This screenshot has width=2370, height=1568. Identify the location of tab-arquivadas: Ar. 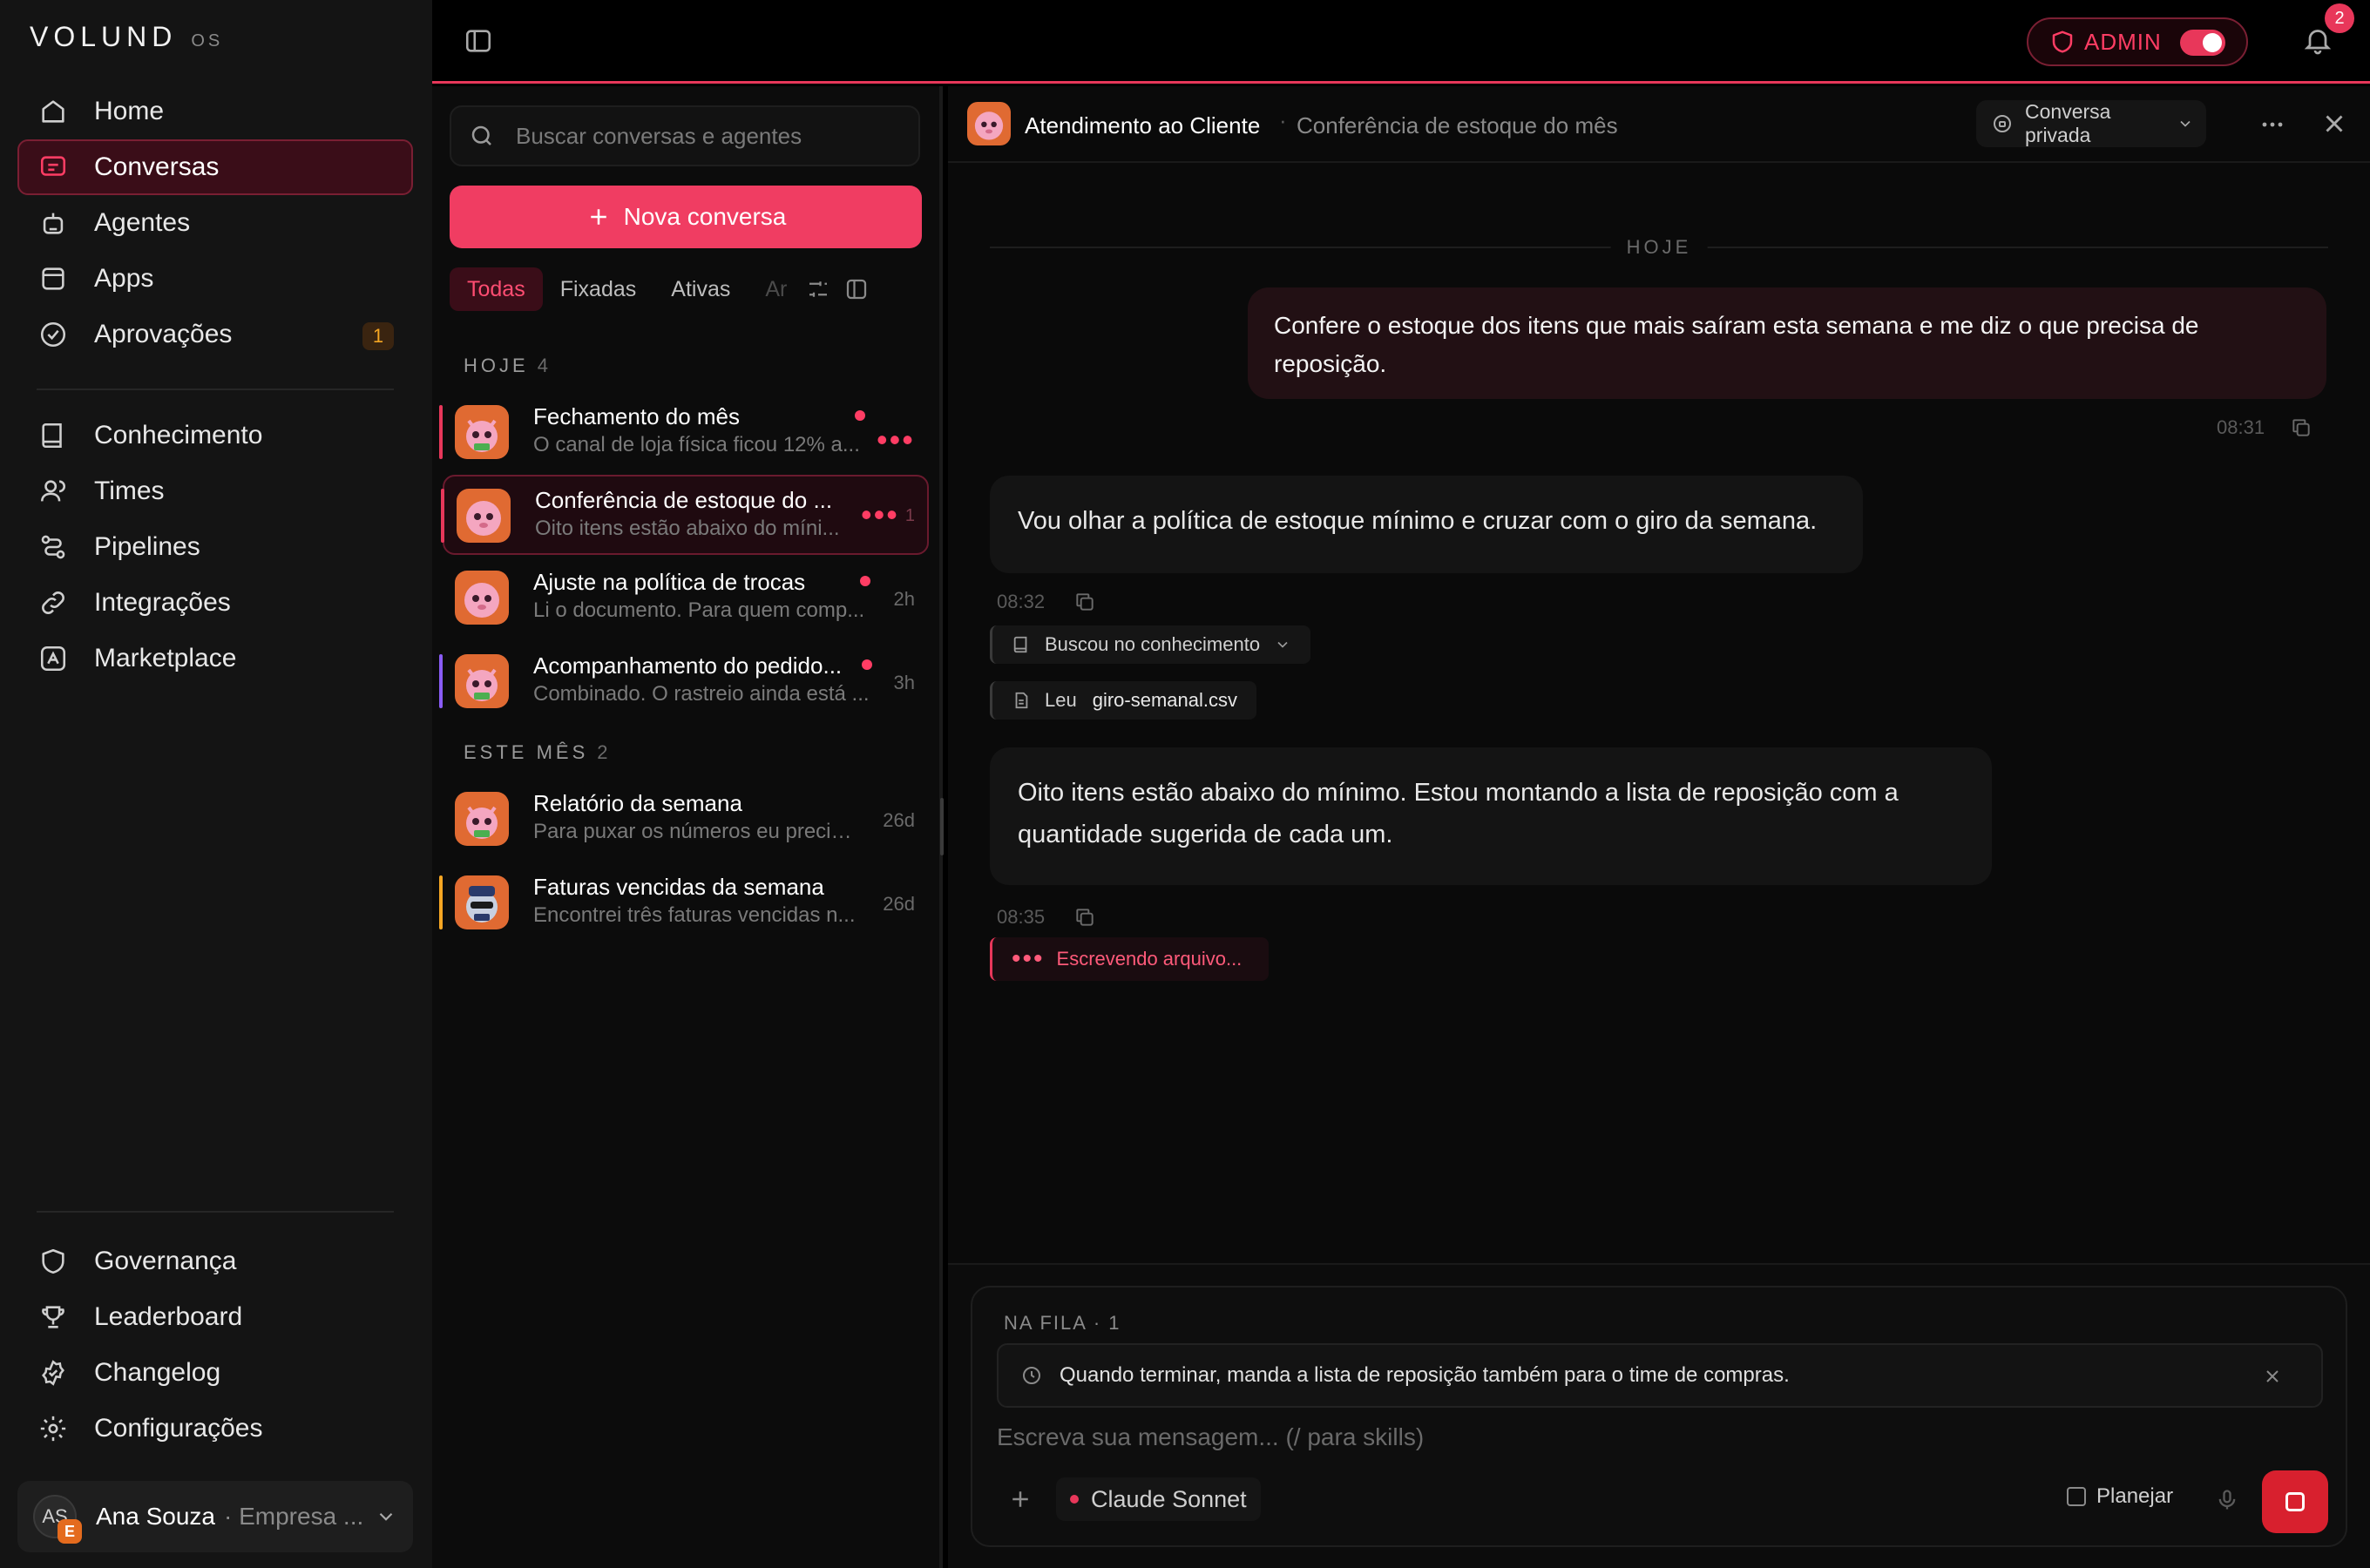
(770, 289).